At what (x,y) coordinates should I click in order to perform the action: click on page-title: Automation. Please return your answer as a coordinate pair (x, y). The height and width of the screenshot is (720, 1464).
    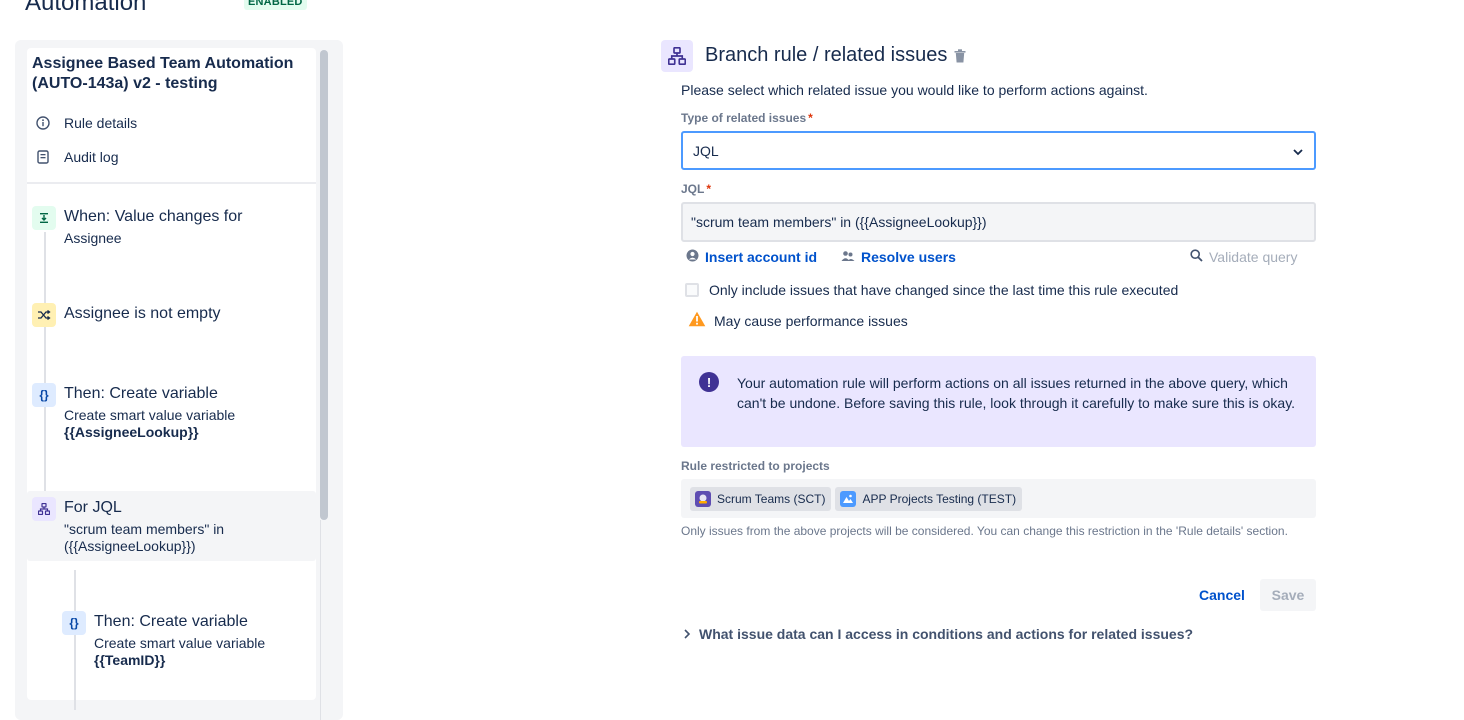
    Looking at the image, I should click on (86, 8).